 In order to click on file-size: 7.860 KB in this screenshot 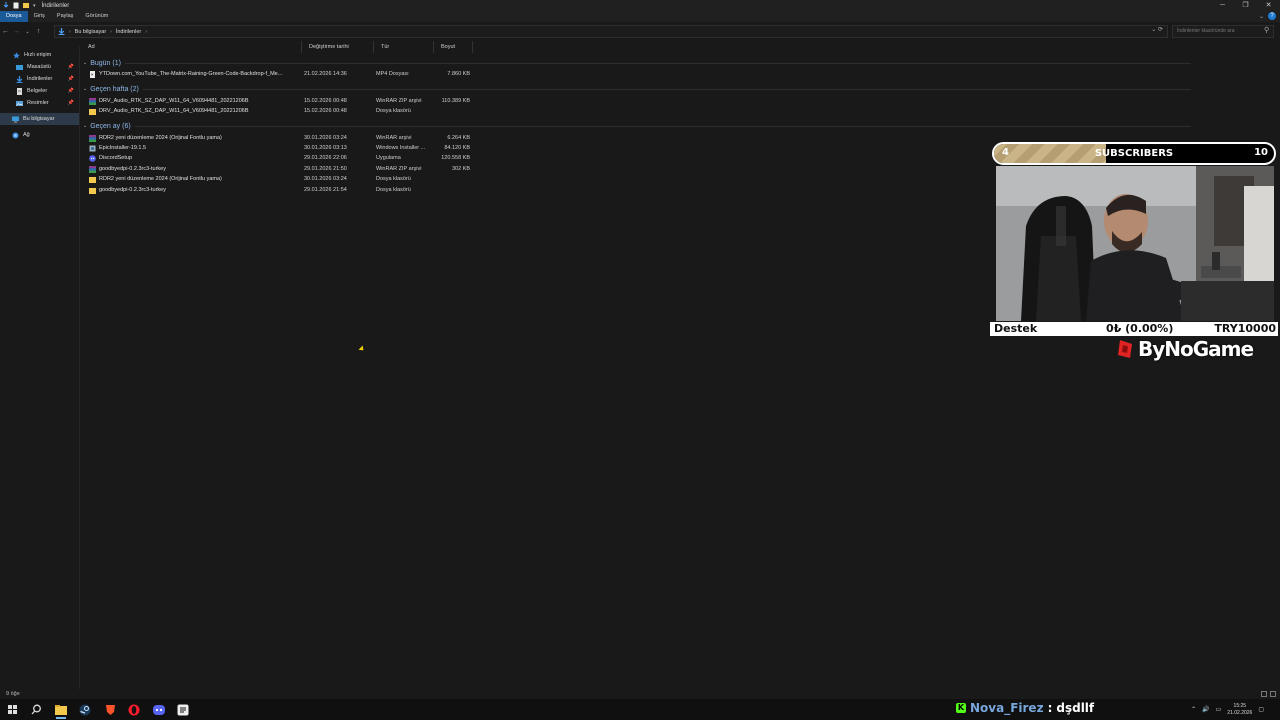, I will do `click(458, 74)`.